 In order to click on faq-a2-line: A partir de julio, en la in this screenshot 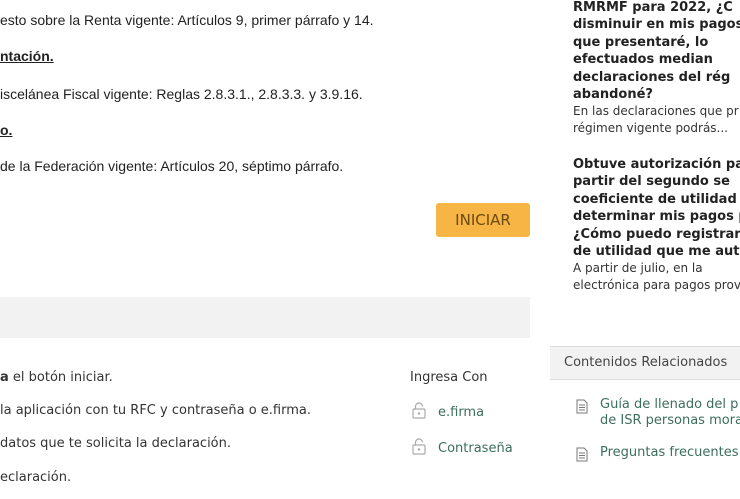, I will do `click(638, 268)`.